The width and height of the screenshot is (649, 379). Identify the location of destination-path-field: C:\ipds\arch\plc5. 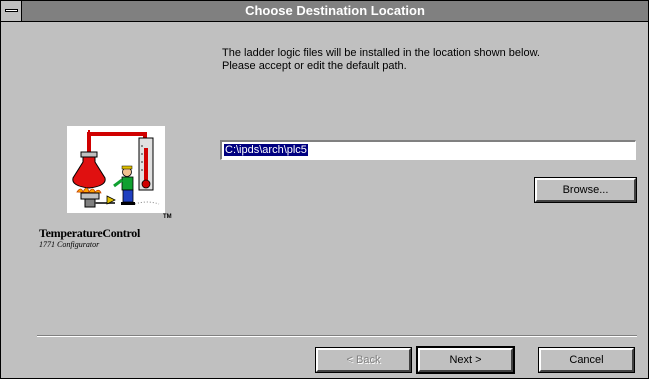
(428, 150).